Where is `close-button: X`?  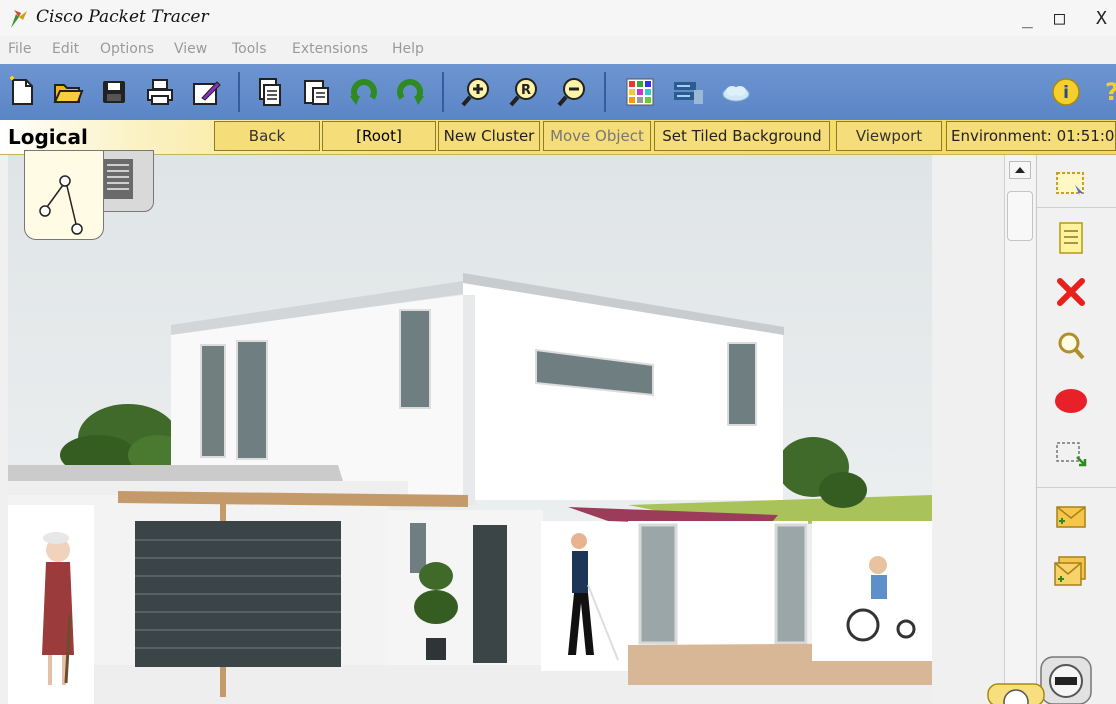 close-button: X is located at coordinates (1101, 18).